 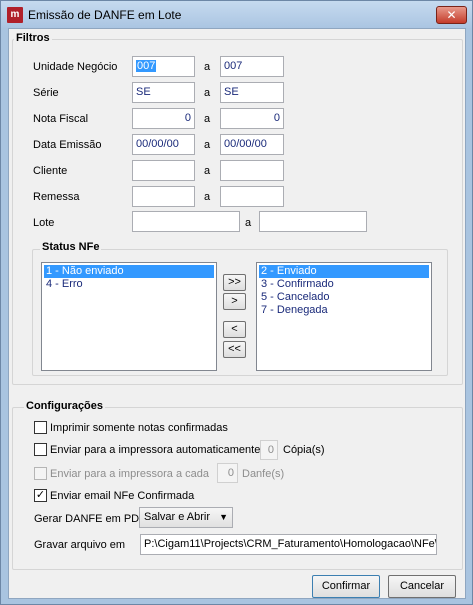 What do you see at coordinates (263, 474) in the screenshot?
I see `danfes-label: Danfe(s)` at bounding box center [263, 474].